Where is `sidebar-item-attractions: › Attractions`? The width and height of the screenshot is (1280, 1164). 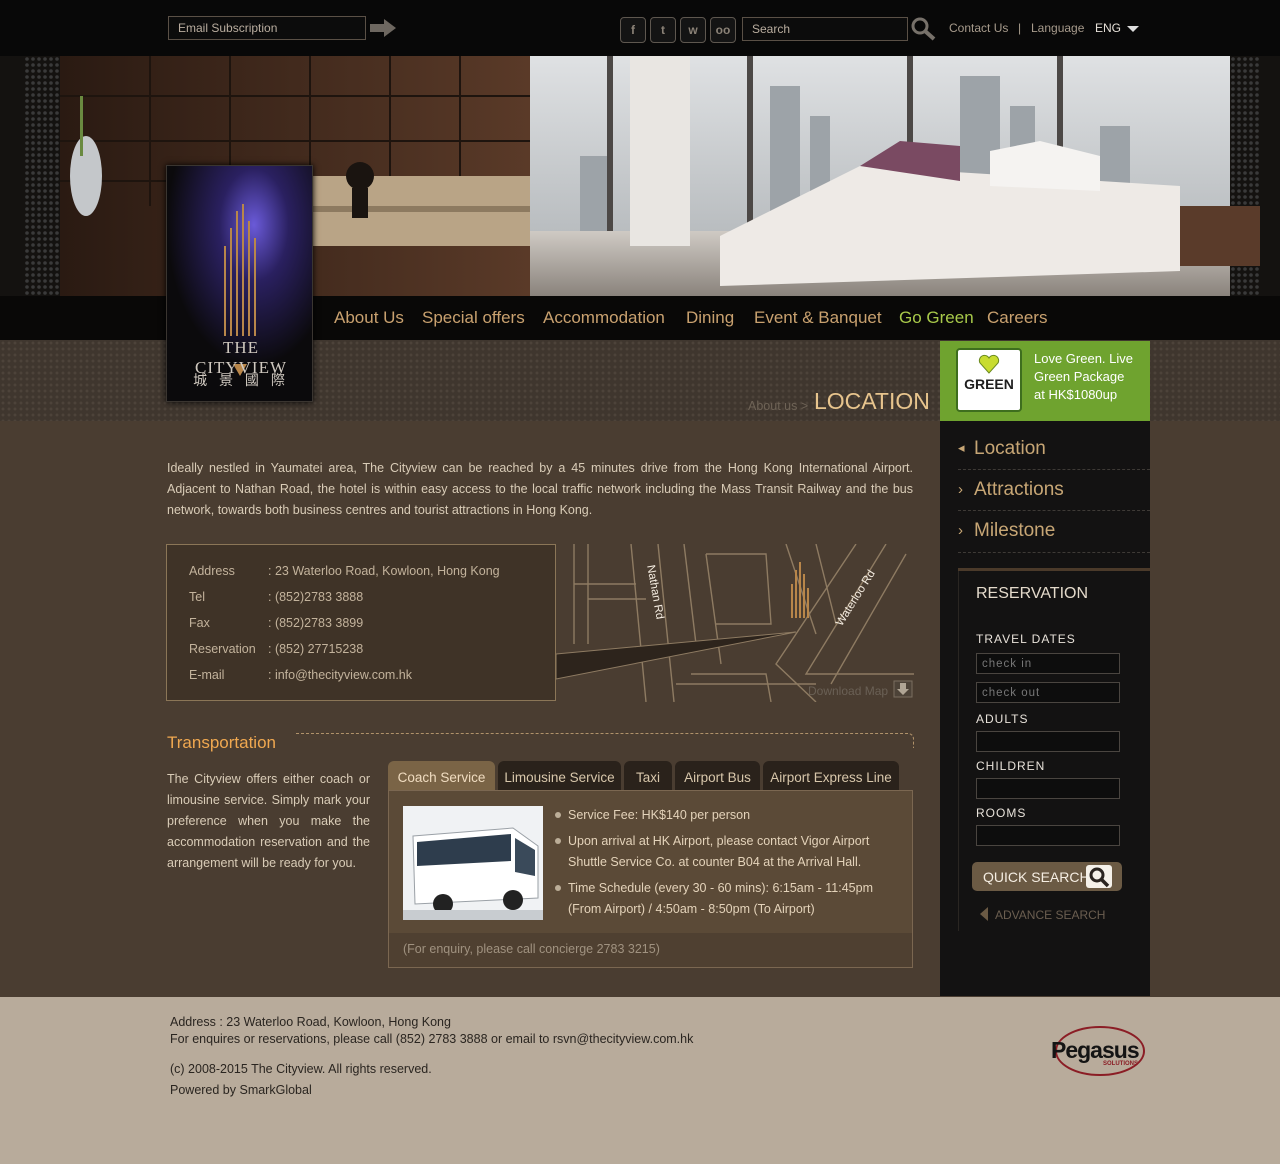
sidebar-item-attractions: › Attractions is located at coordinates (1045, 490).